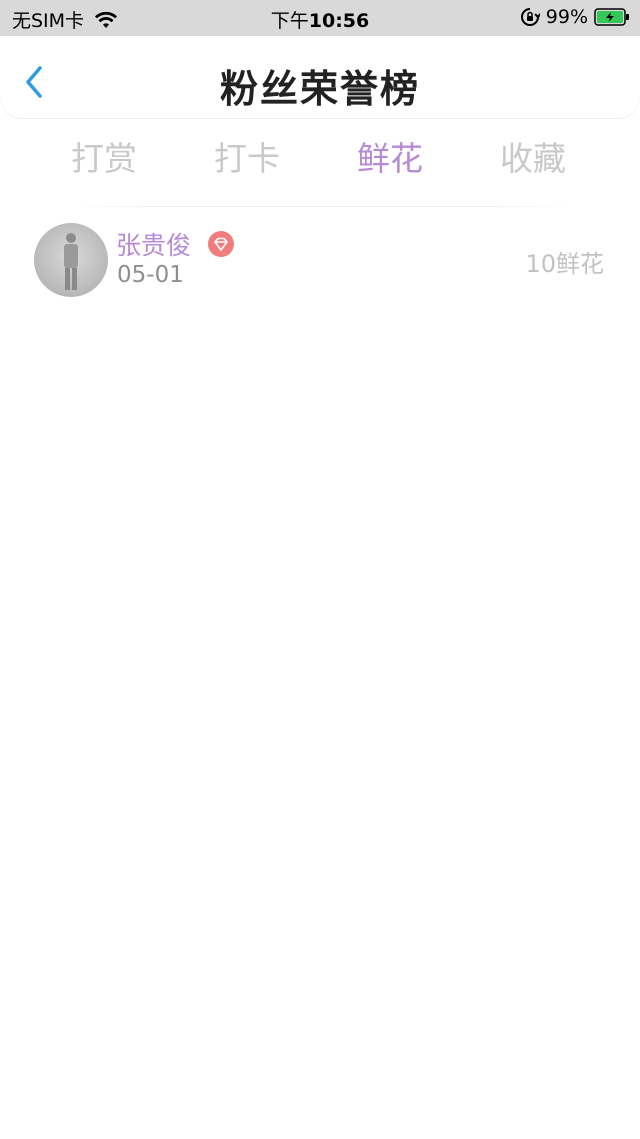  Describe the element at coordinates (390, 156) in the screenshot. I see `tab-flowers: 鲜花` at that location.